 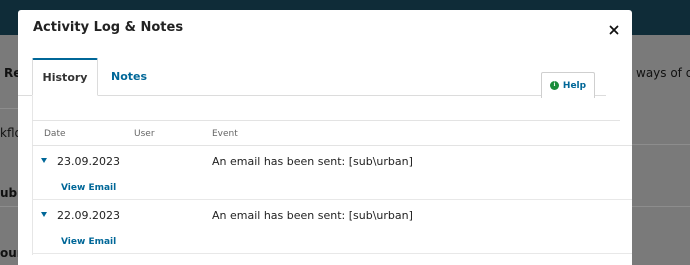 I want to click on help-label: Help, so click(x=574, y=85).